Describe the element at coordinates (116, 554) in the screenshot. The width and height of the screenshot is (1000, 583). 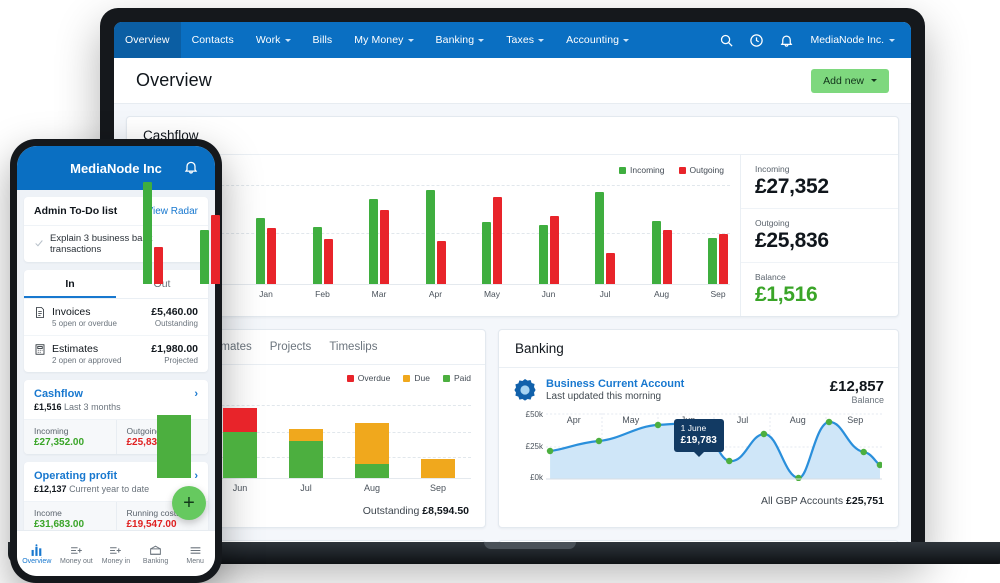
I see `phone-nav-money-in: Money in` at that location.